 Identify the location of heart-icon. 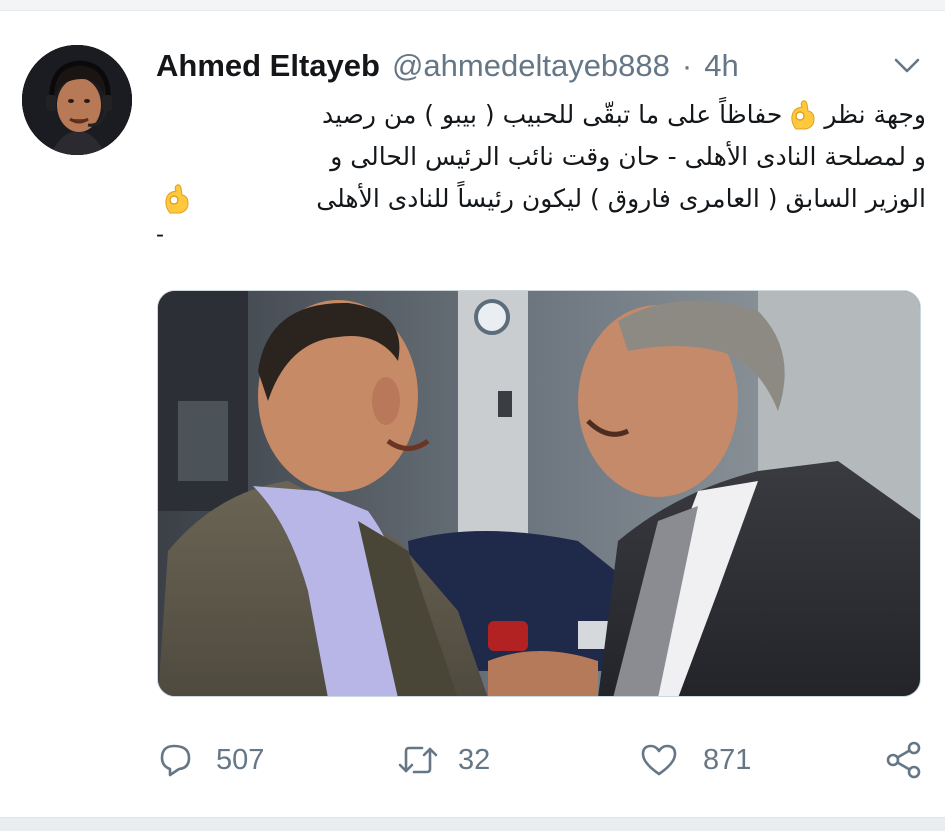
(659, 760).